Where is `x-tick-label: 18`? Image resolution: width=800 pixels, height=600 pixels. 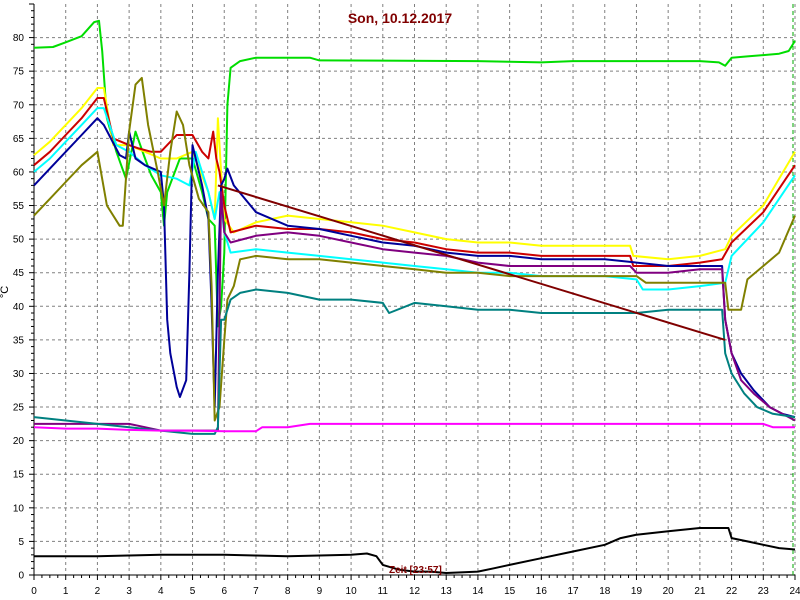
x-tick-label: 18 is located at coordinates (605, 591).